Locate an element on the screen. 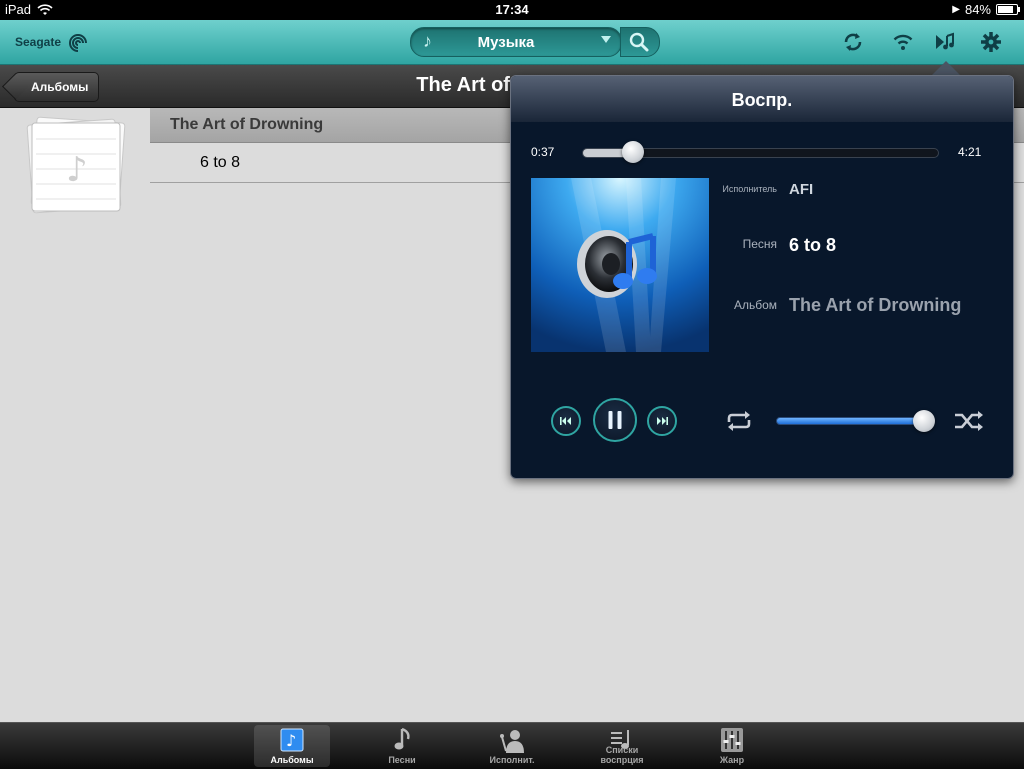 This screenshot has height=769, width=1024. seagate-logo: Seagate is located at coordinates (53, 42).